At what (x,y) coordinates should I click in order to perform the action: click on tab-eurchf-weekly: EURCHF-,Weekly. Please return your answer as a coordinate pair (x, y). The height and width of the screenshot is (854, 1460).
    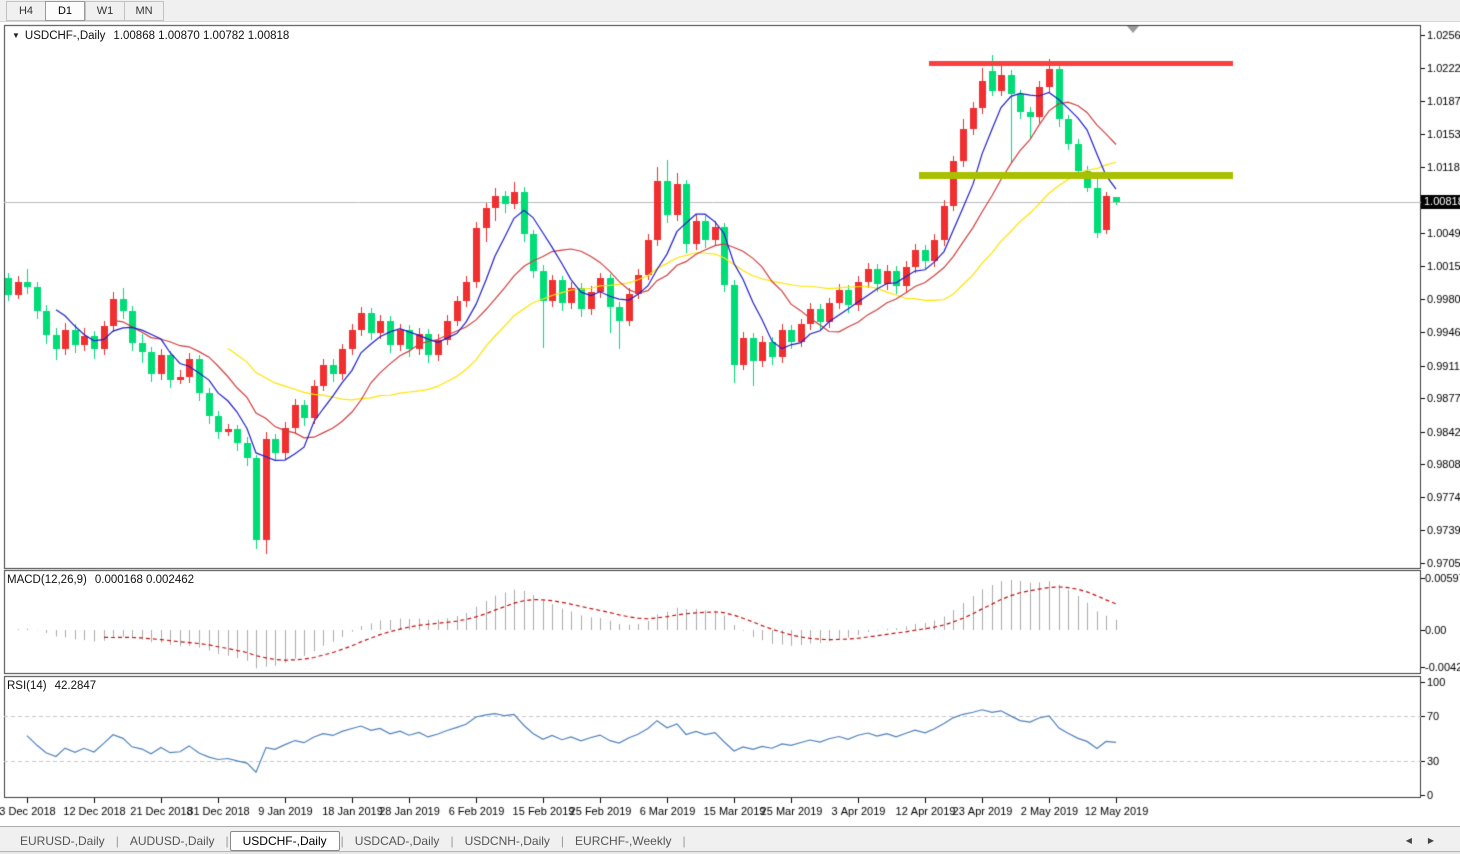
    Looking at the image, I should click on (623, 841).